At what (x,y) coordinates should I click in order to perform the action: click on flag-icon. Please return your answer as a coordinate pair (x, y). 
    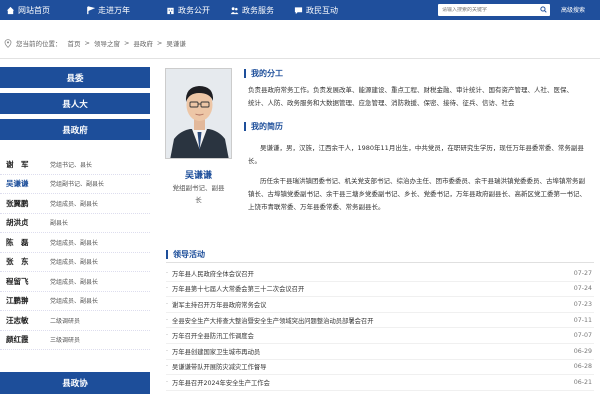
    Looking at the image, I should click on (91, 9).